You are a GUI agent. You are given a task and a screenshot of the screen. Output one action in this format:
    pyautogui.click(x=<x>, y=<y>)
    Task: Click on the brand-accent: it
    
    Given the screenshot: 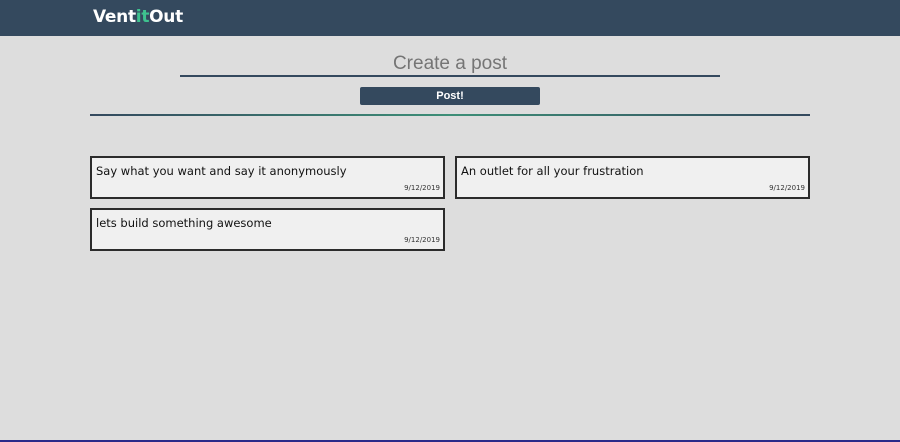 What is the action you would take?
    pyautogui.click(x=142, y=17)
    